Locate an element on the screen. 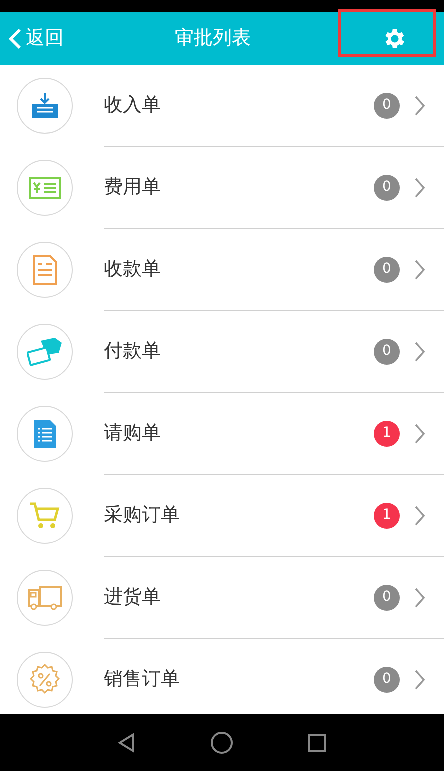 This screenshot has height=771, width=444. list-row: 采购订单 1 is located at coordinates (274, 516).